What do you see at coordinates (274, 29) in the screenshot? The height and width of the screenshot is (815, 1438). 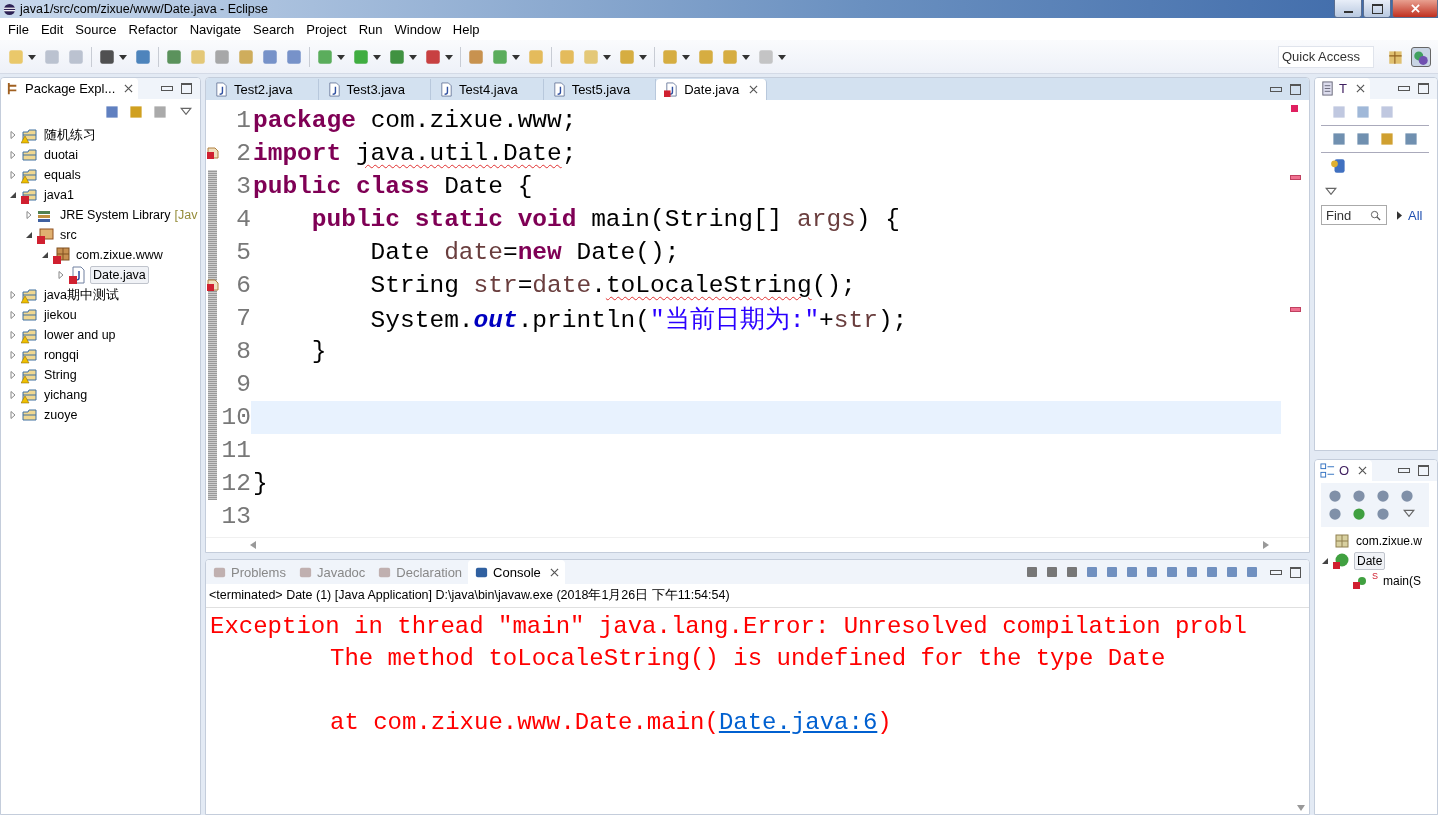 I see `menu-item: Search` at bounding box center [274, 29].